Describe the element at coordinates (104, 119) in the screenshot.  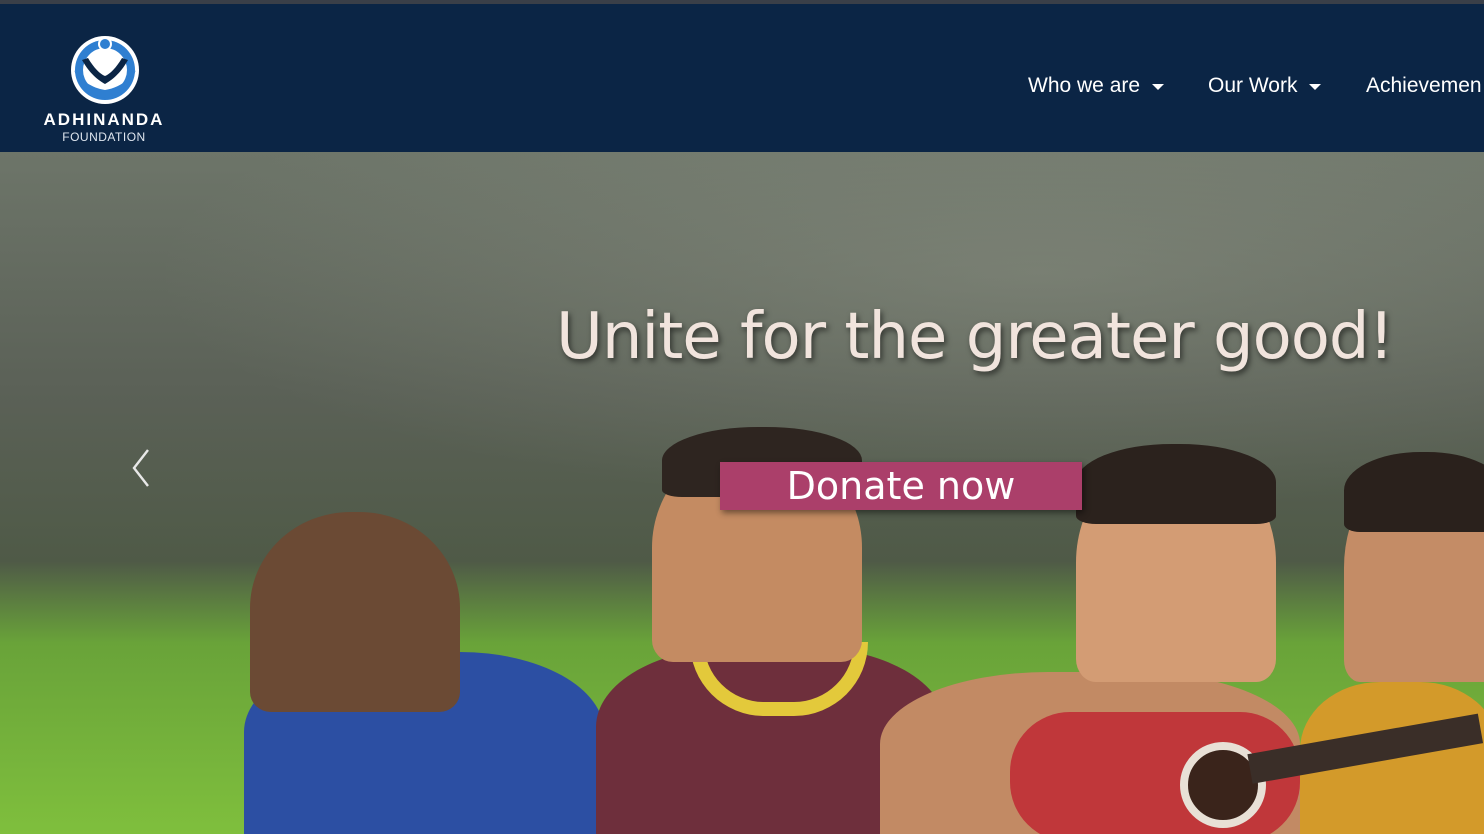
I see `brand-name: ADHINANDA` at that location.